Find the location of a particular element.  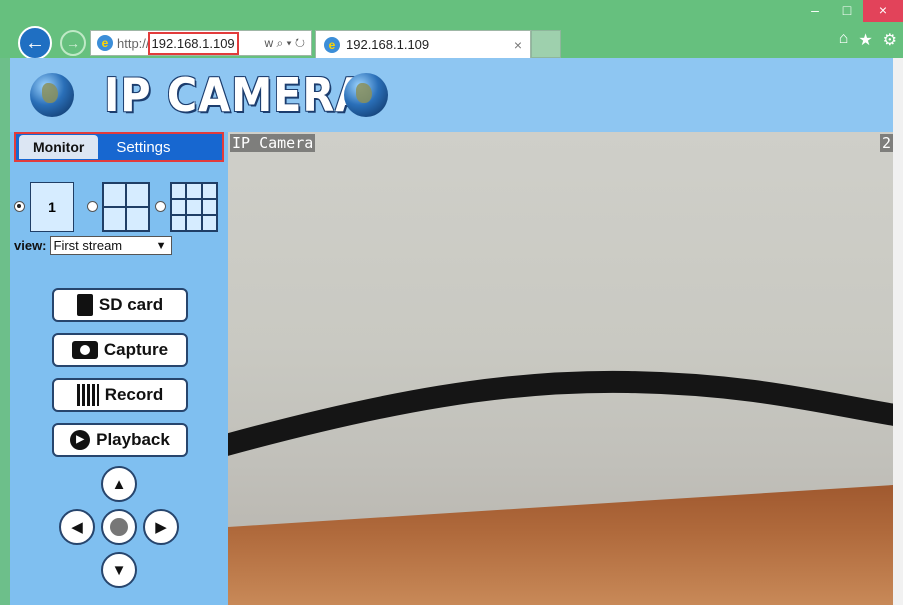

sd-card-button: SD card is located at coordinates (120, 305).